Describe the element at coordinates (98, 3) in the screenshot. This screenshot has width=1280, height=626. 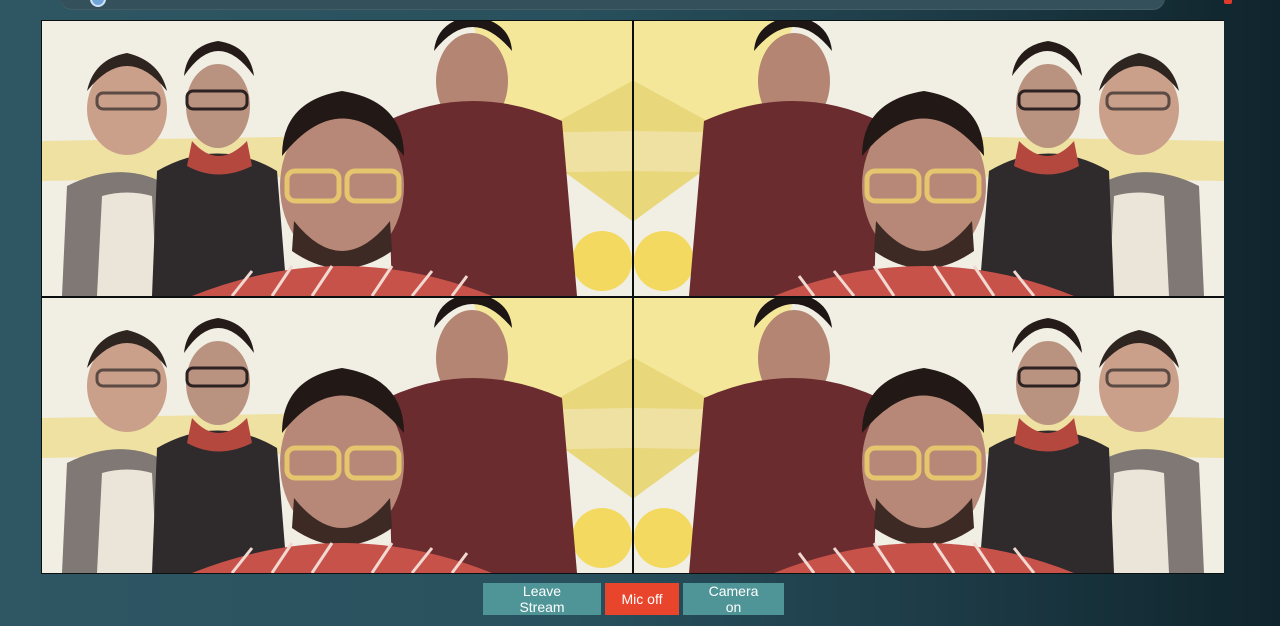
I see `status-dot-icon` at that location.